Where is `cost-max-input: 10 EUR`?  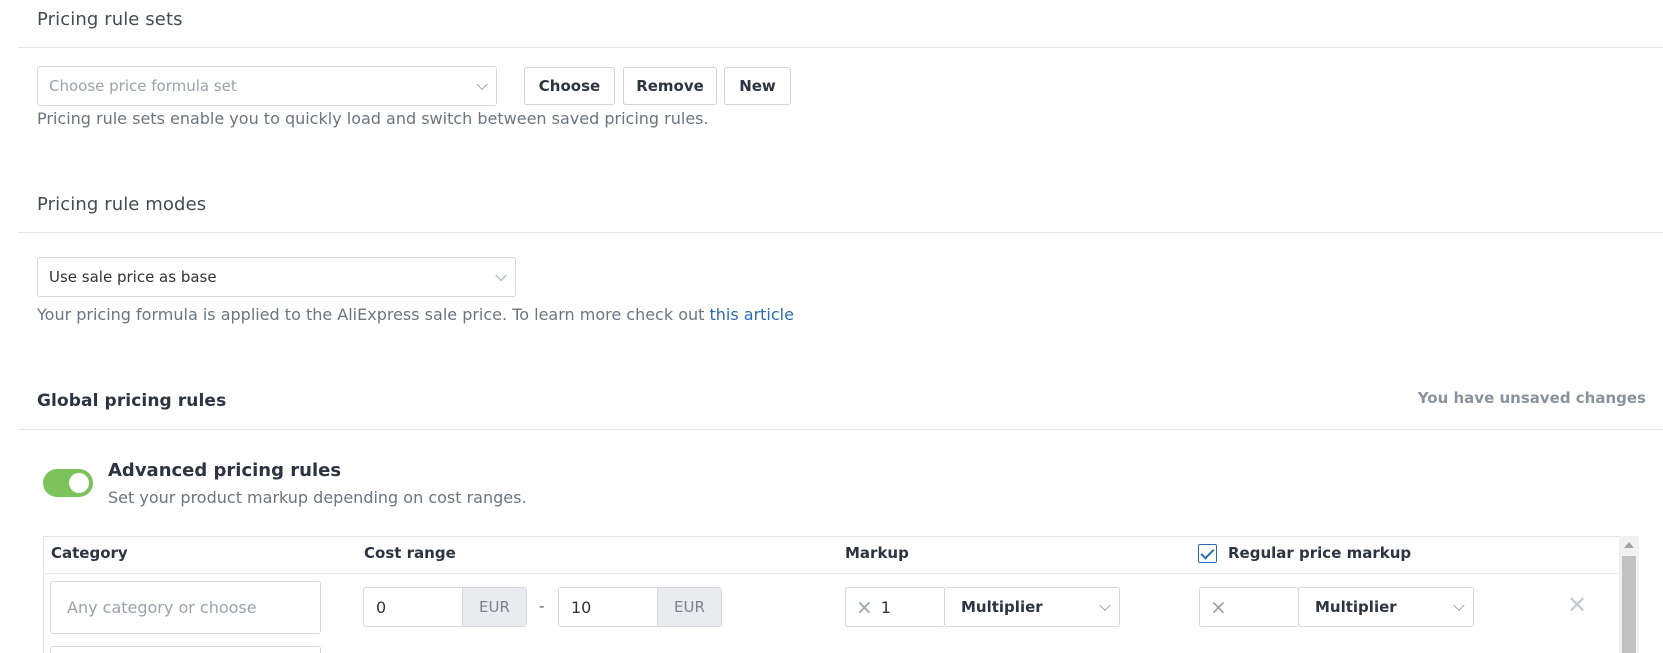
cost-max-input: 10 EUR is located at coordinates (640, 607).